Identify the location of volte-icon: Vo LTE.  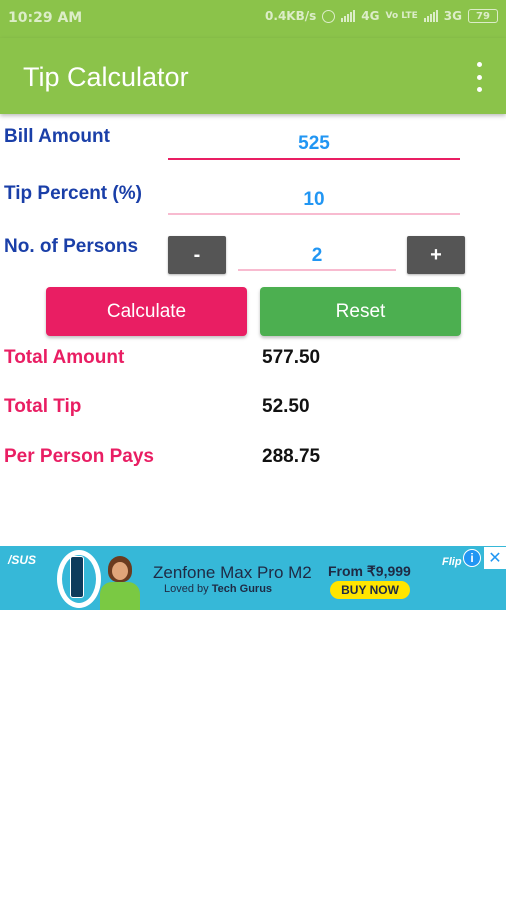
(401, 15).